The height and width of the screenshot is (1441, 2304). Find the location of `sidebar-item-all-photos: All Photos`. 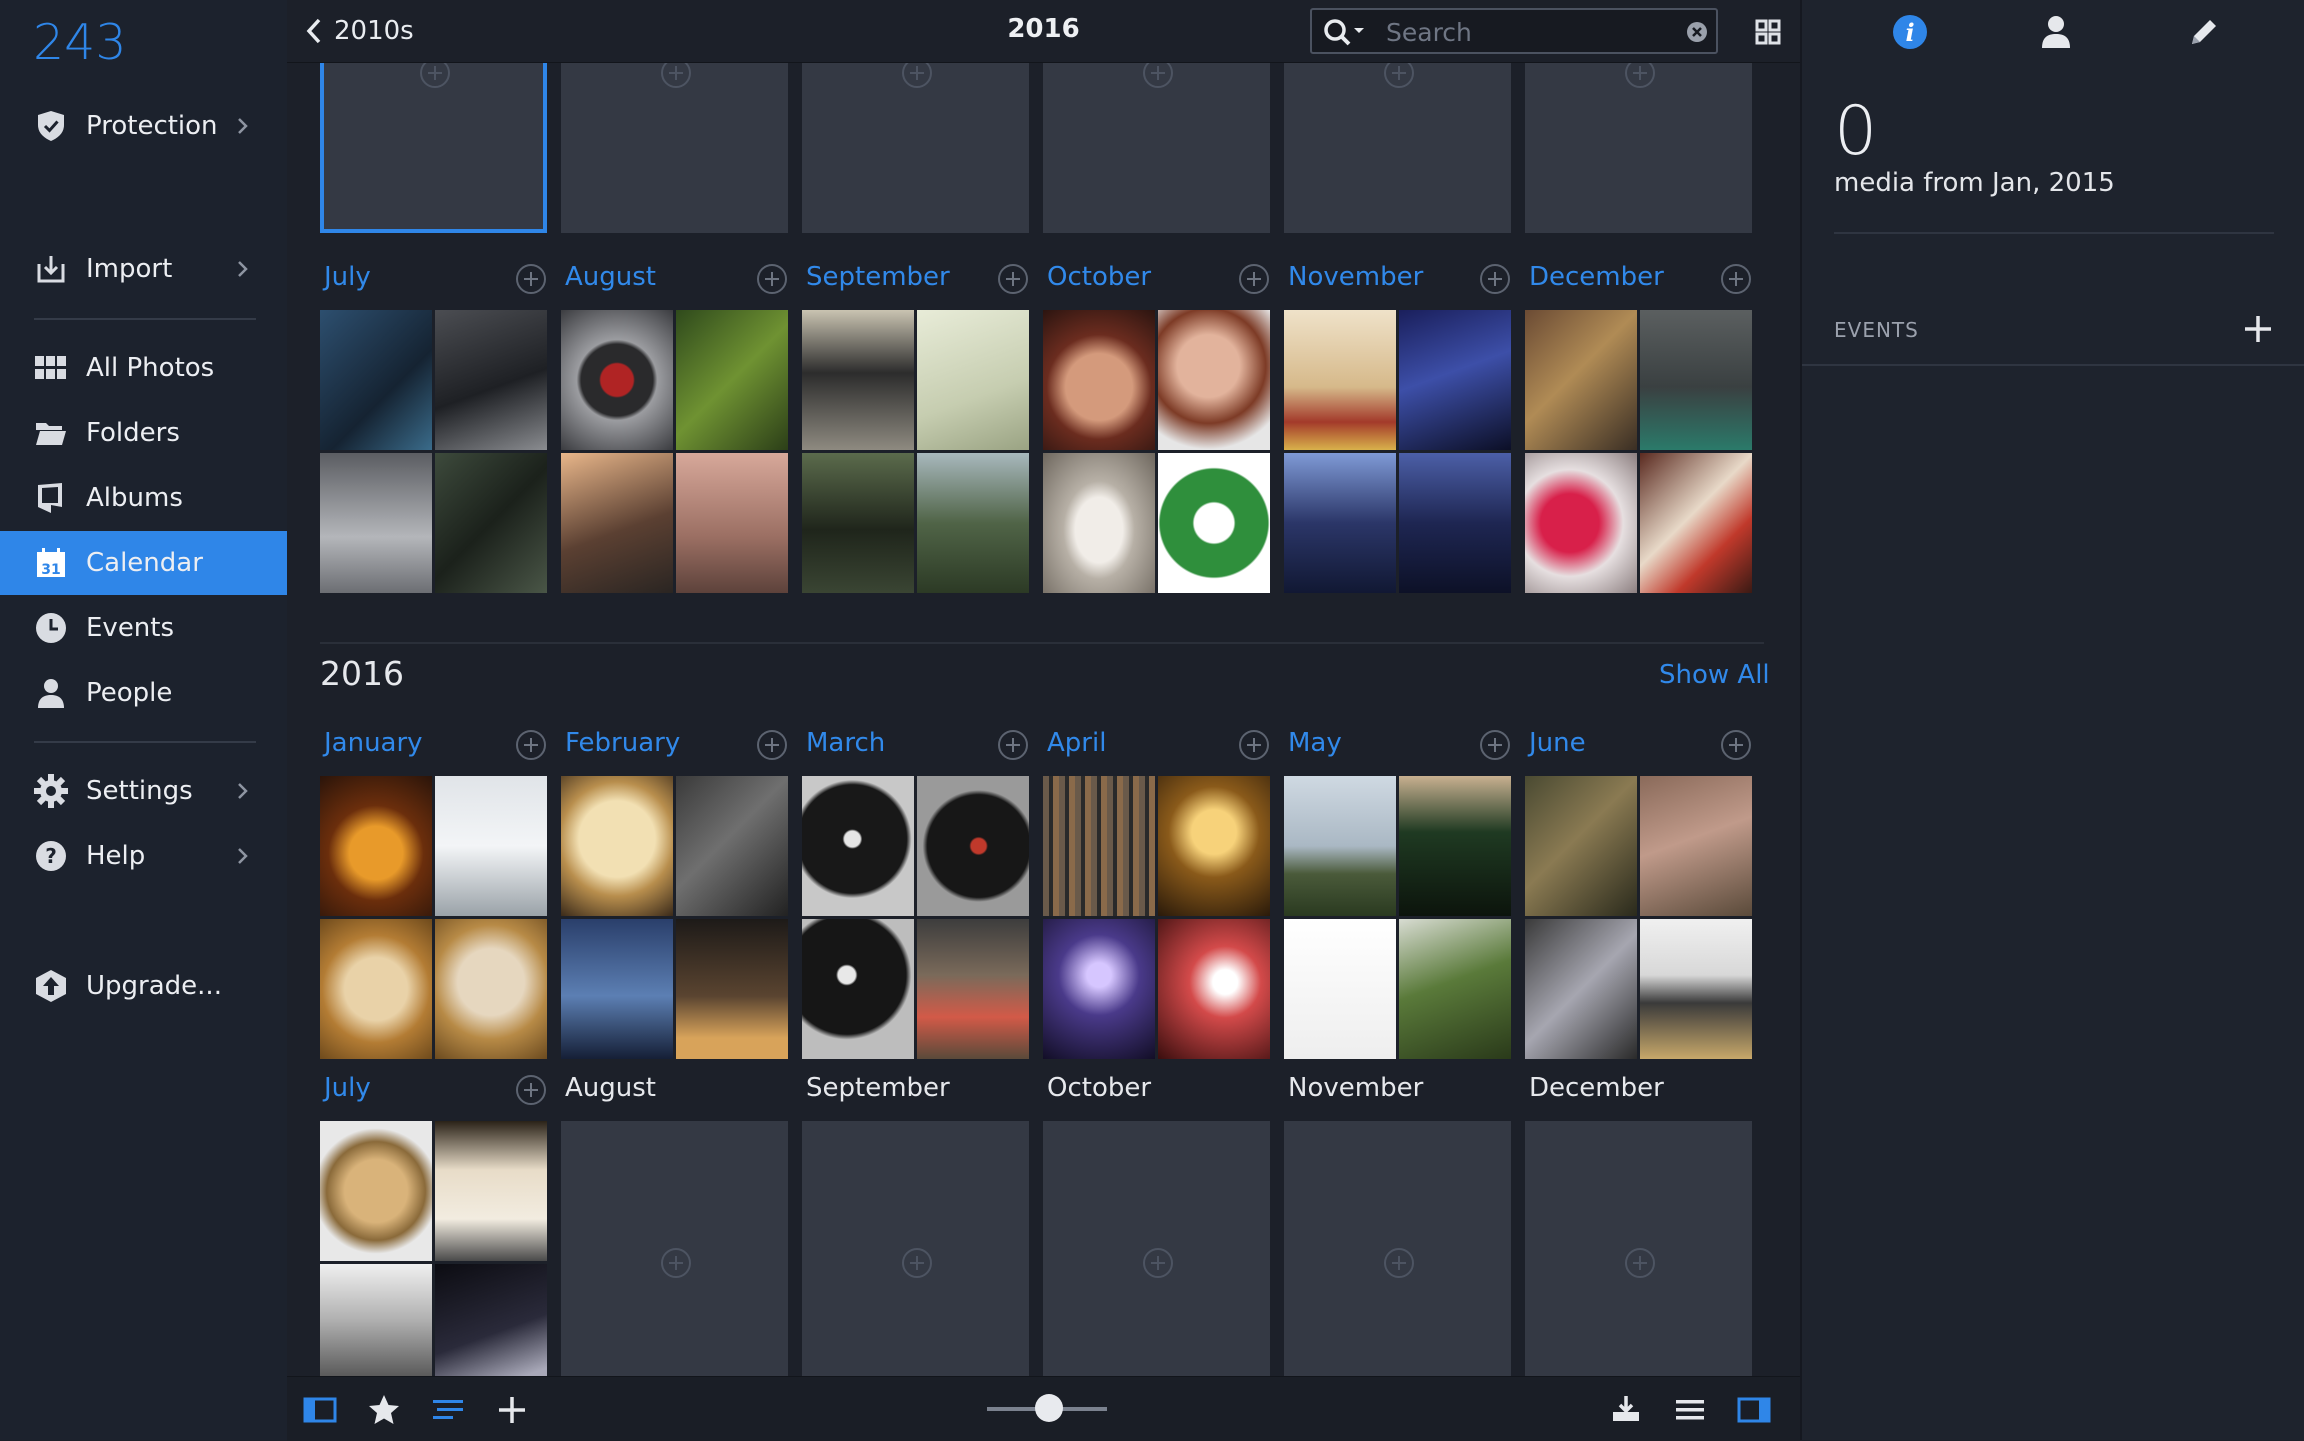

sidebar-item-all-photos: All Photos is located at coordinates (143, 368).